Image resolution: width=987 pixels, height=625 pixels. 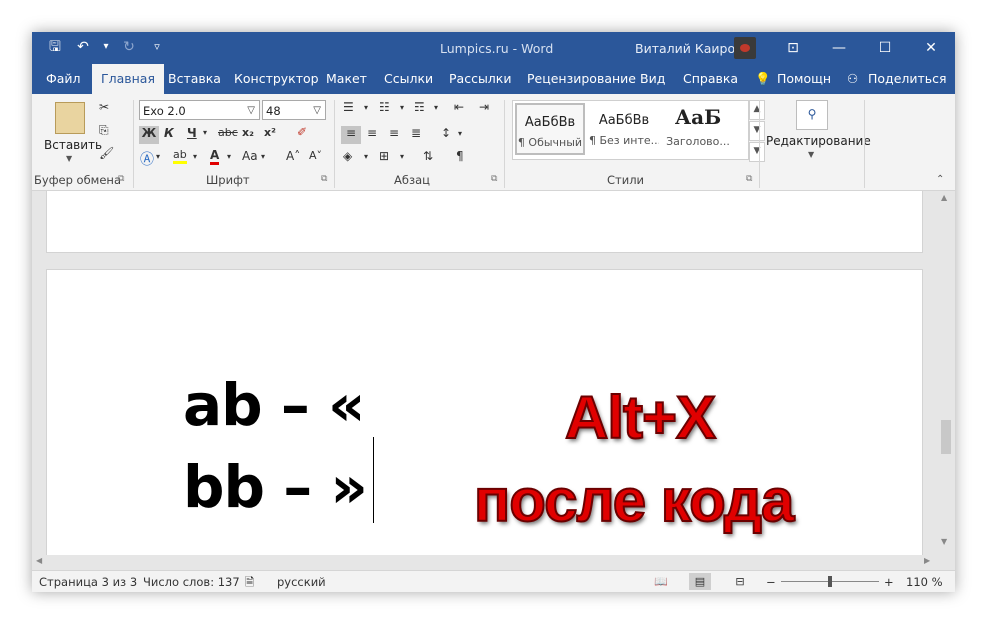 I want to click on text-effects-dropdown-icon: ▾, so click(x=158, y=156).